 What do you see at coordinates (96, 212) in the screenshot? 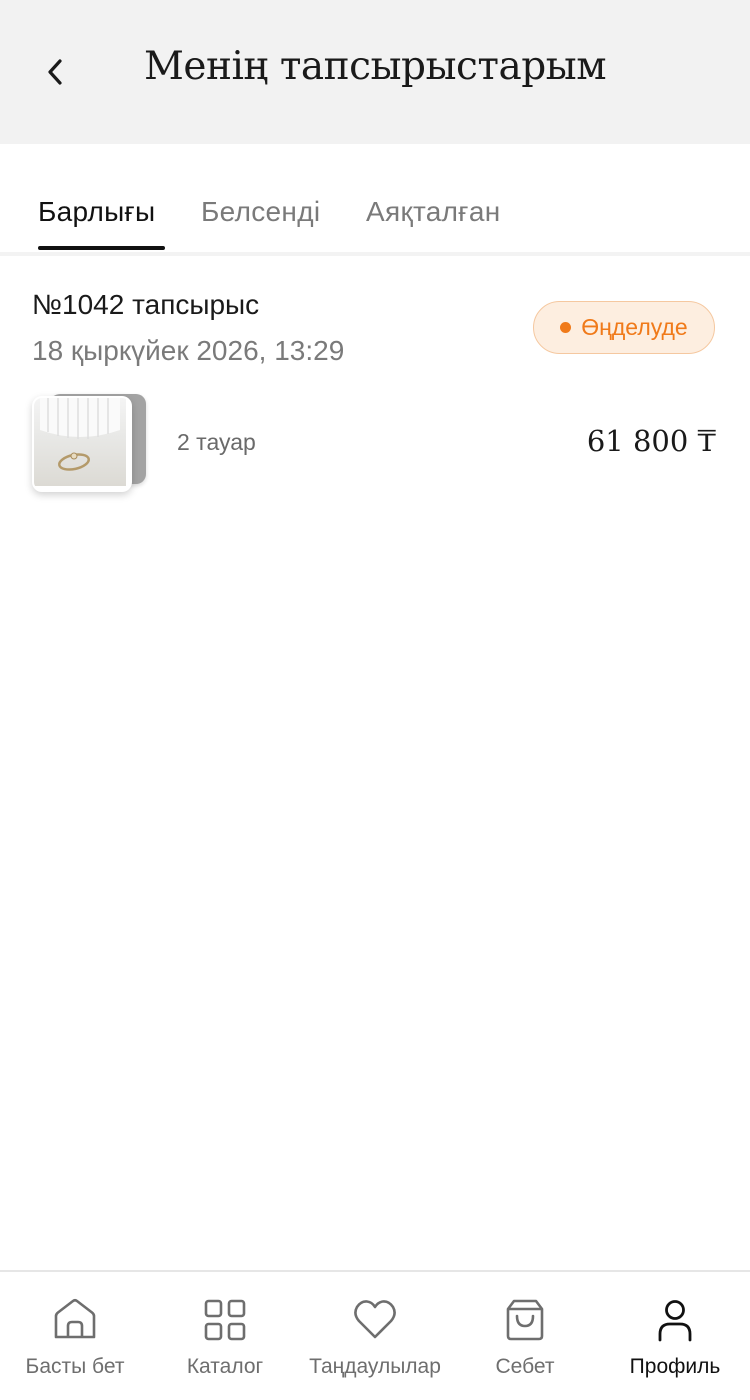
I see `tab-all: Барлығы` at bounding box center [96, 212].